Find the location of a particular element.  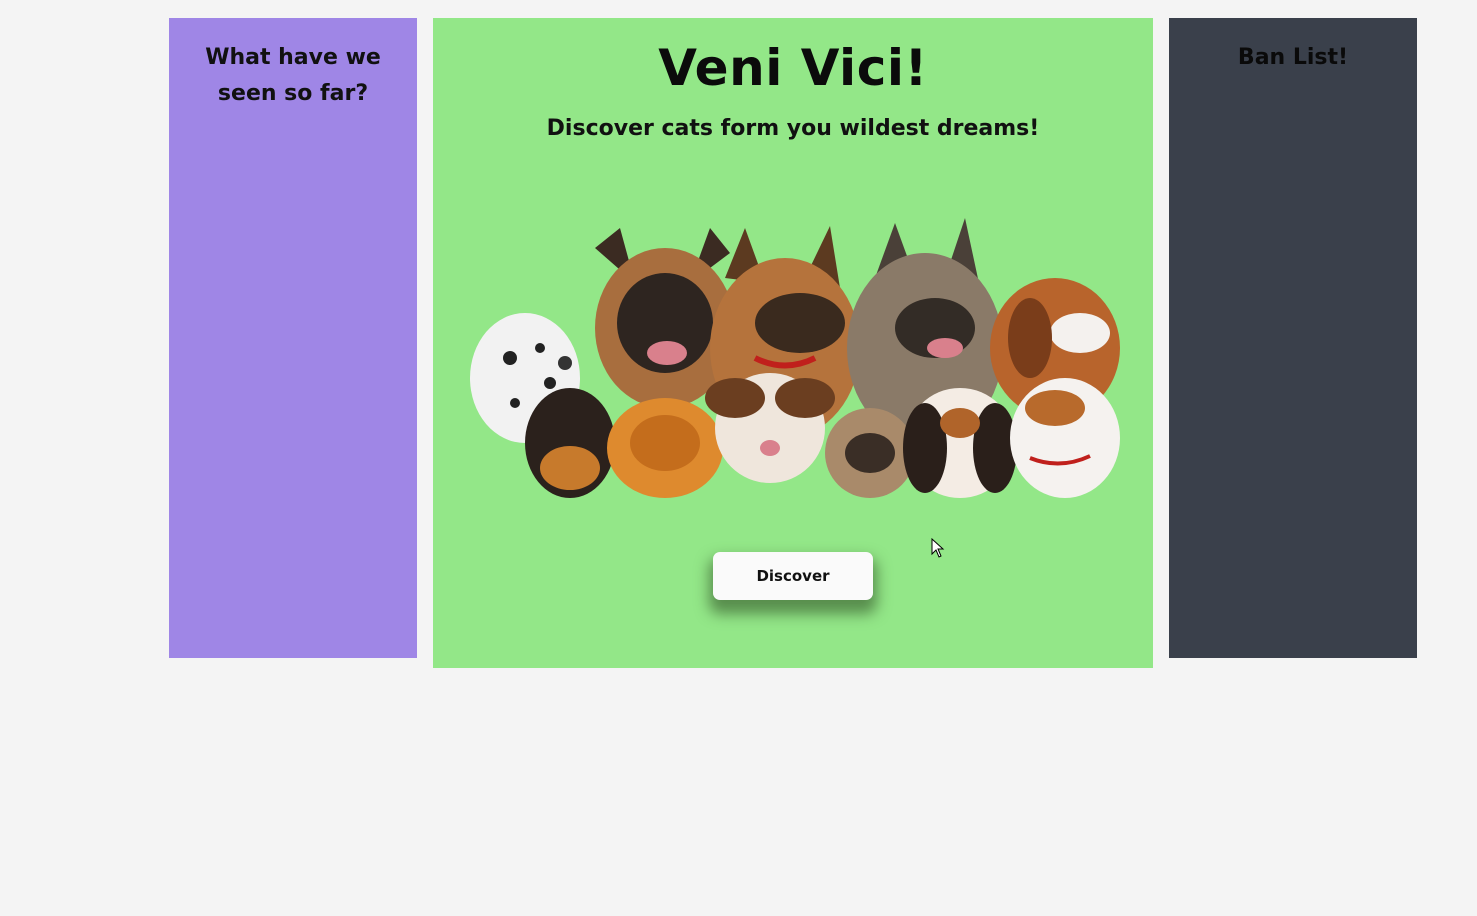

pug-dog is located at coordinates (870, 453).